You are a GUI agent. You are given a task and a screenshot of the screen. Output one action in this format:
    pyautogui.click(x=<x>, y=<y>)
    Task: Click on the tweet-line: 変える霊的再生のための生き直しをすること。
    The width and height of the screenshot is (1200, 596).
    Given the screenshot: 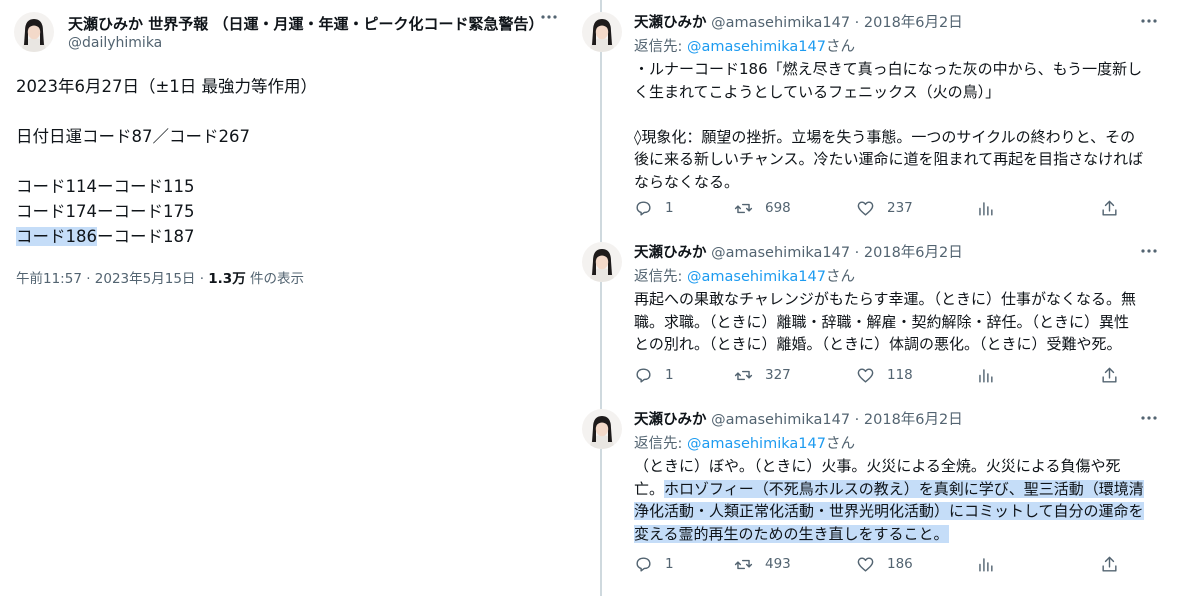 What is the action you would take?
    pyautogui.click(x=894, y=534)
    